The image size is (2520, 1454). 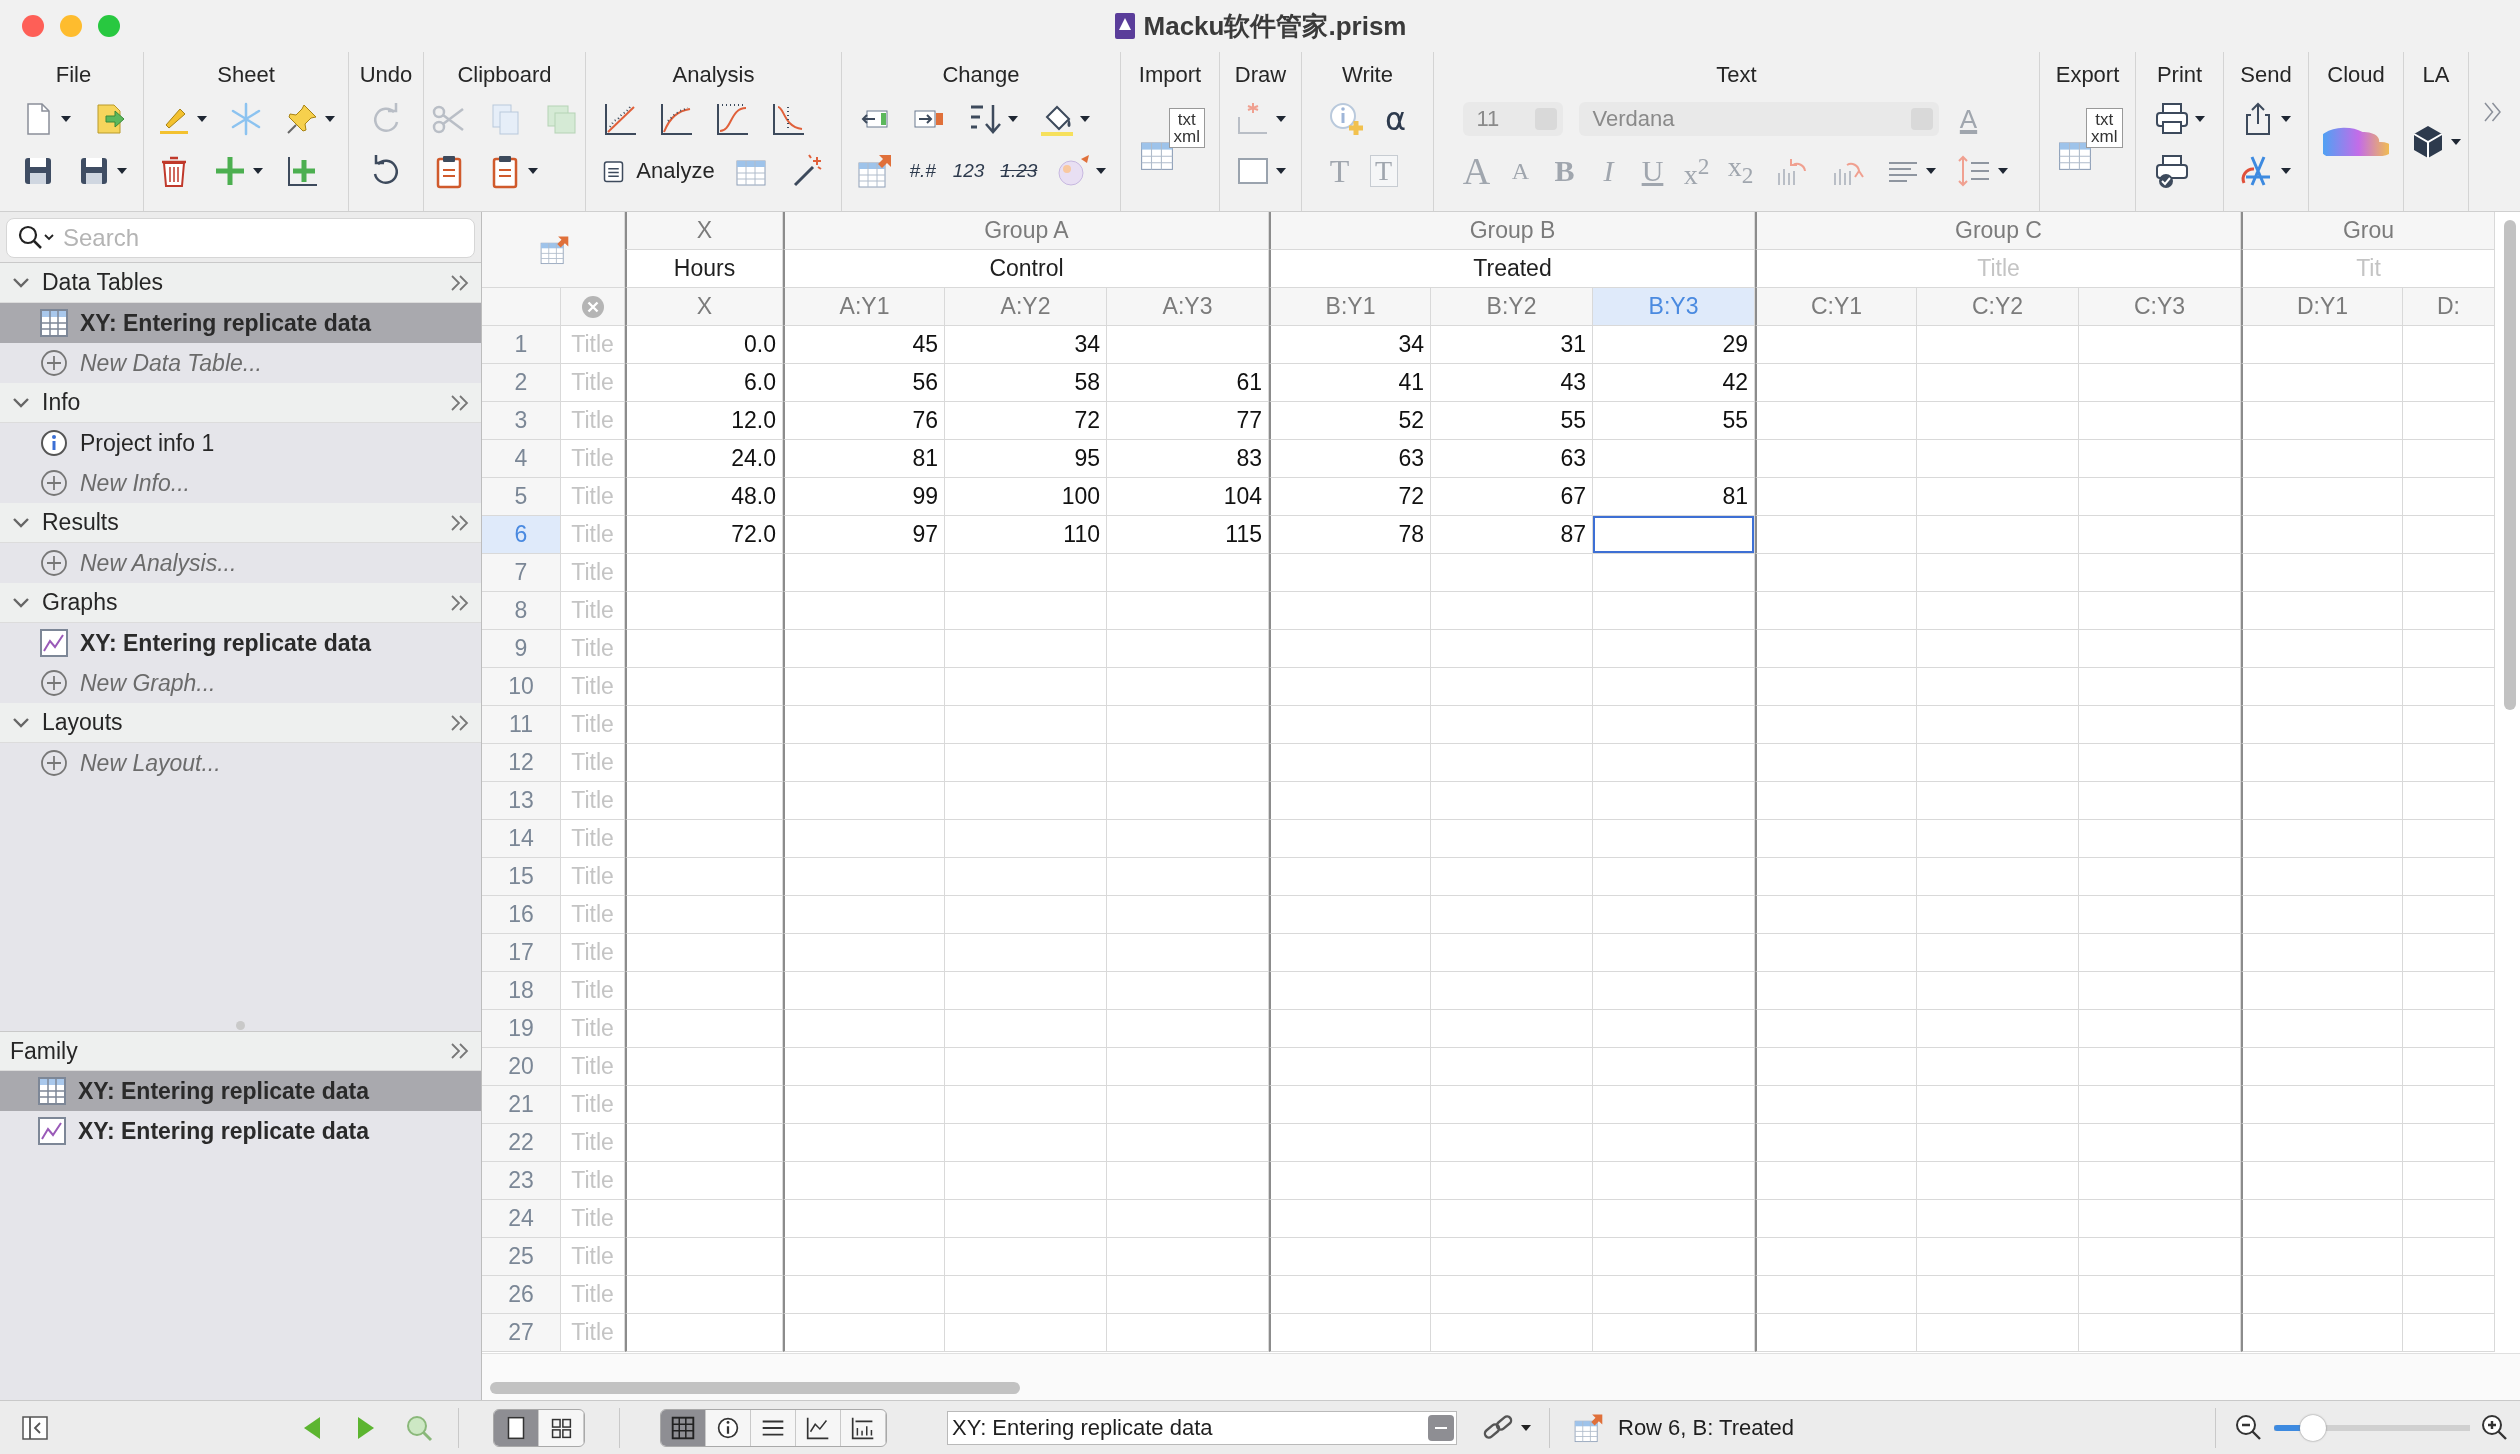 What do you see at coordinates (1674, 421) in the screenshot?
I see `table-cell: 55` at bounding box center [1674, 421].